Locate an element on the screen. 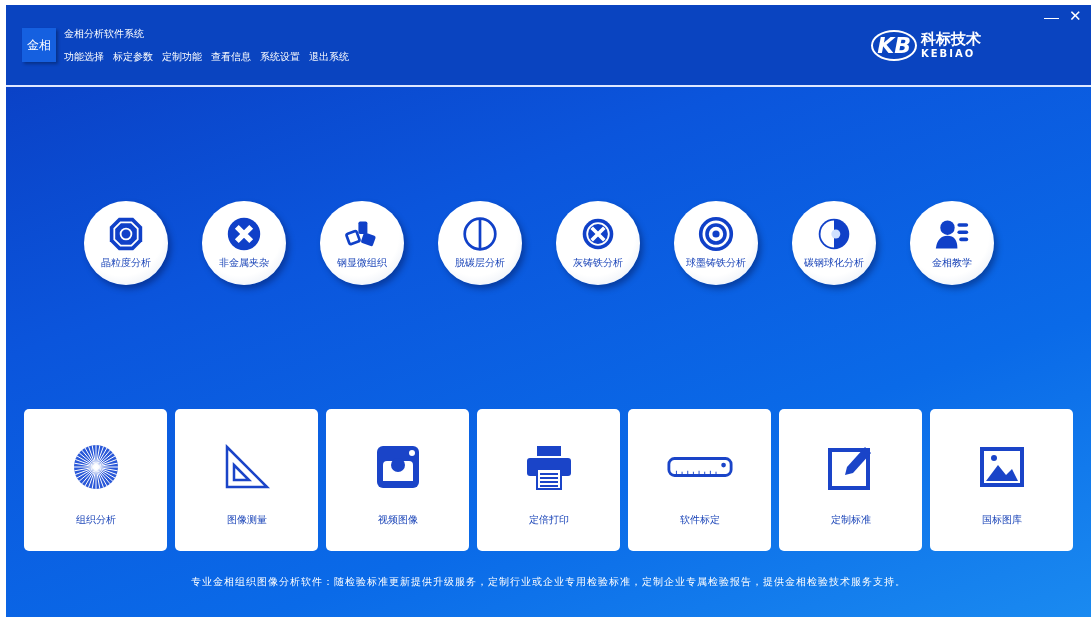 The height and width of the screenshot is (617, 1091). radial-icon is located at coordinates (95, 467).